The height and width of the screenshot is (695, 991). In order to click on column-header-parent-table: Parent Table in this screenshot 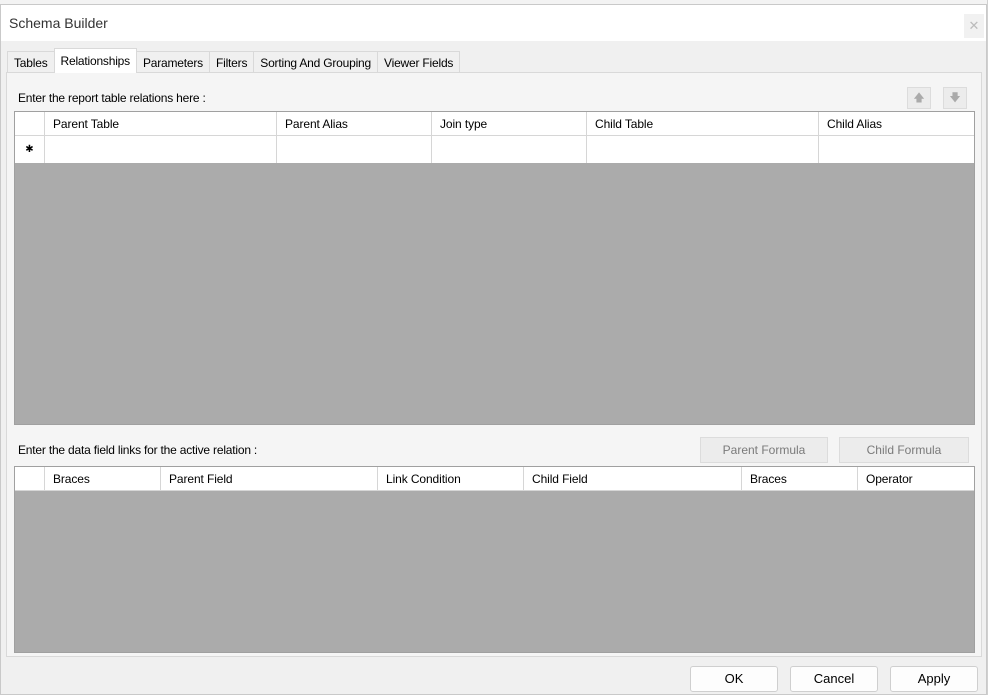, I will do `click(161, 124)`.